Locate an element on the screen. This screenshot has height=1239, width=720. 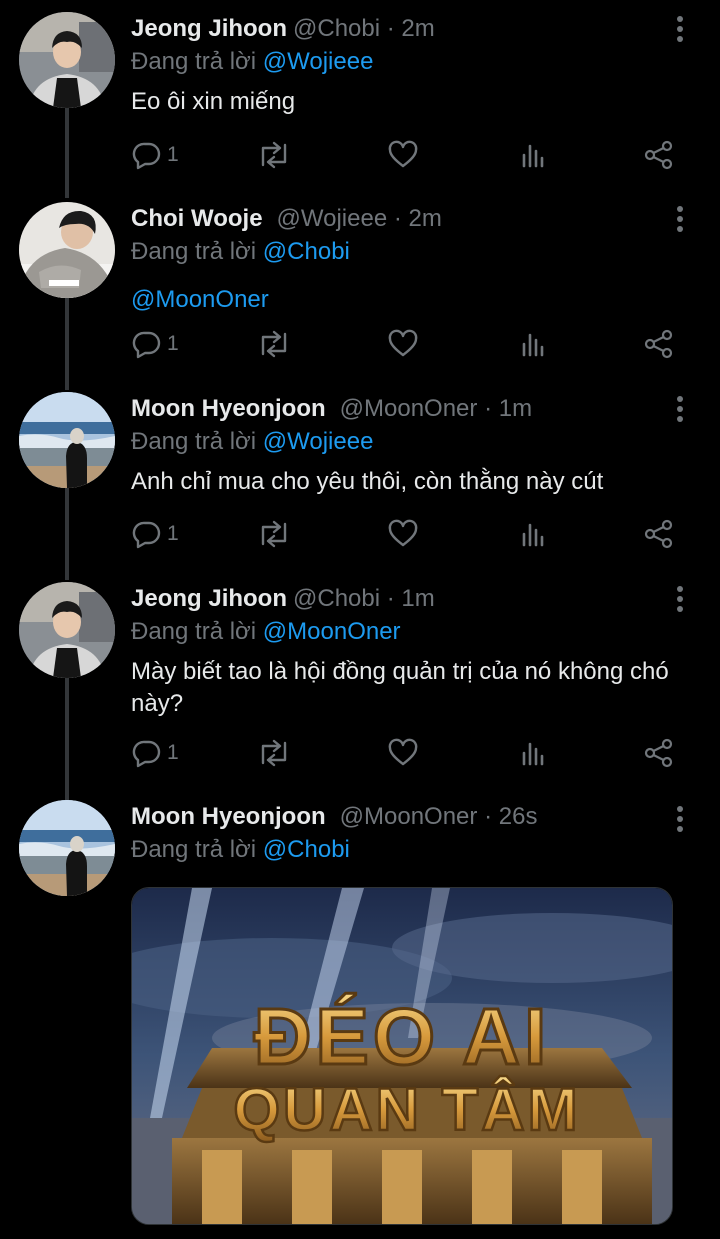
replying-to: Đang trả lời @Wojieee is located at coordinates (405, 62).